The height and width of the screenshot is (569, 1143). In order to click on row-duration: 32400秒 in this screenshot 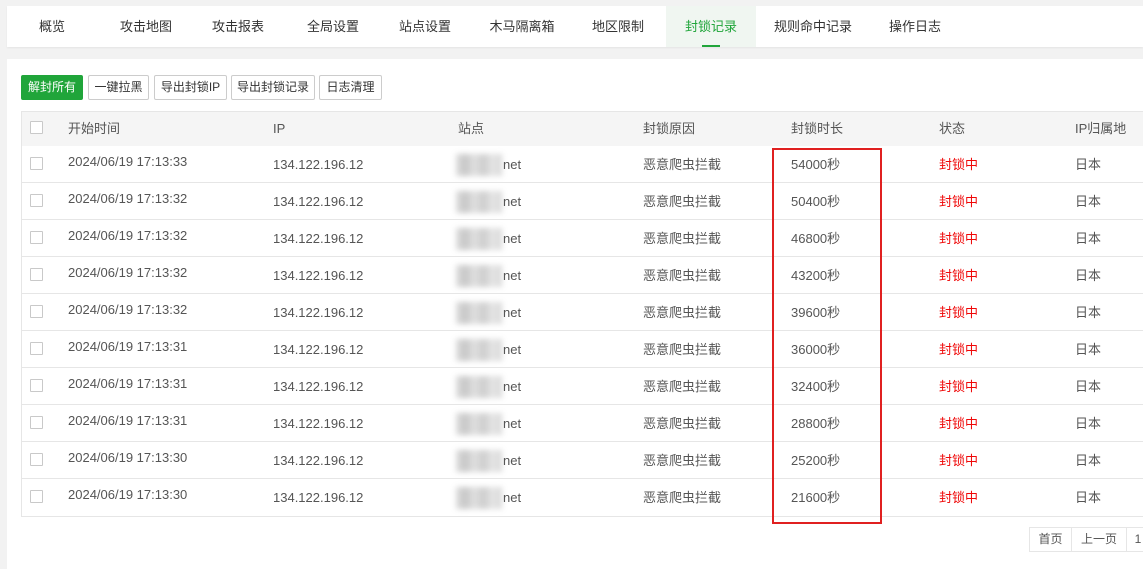, I will do `click(816, 386)`.